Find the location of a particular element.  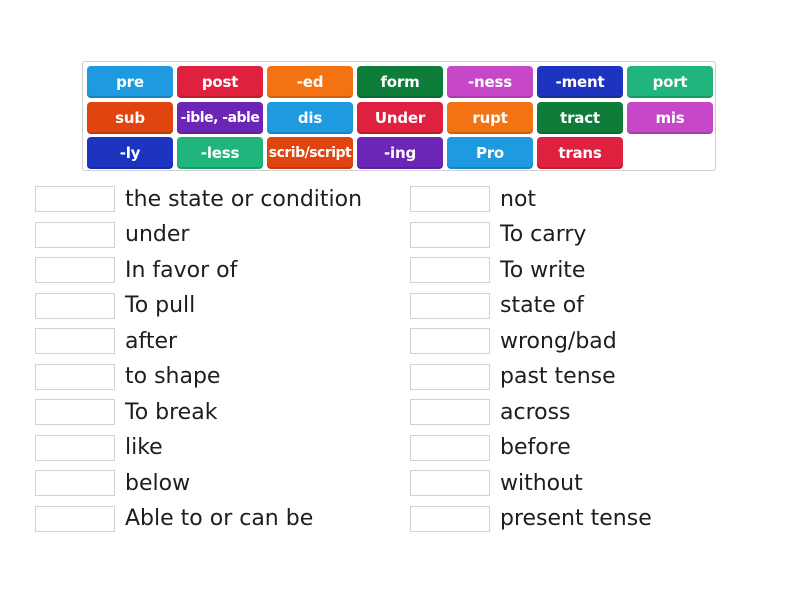

word-tile: form is located at coordinates (400, 82).